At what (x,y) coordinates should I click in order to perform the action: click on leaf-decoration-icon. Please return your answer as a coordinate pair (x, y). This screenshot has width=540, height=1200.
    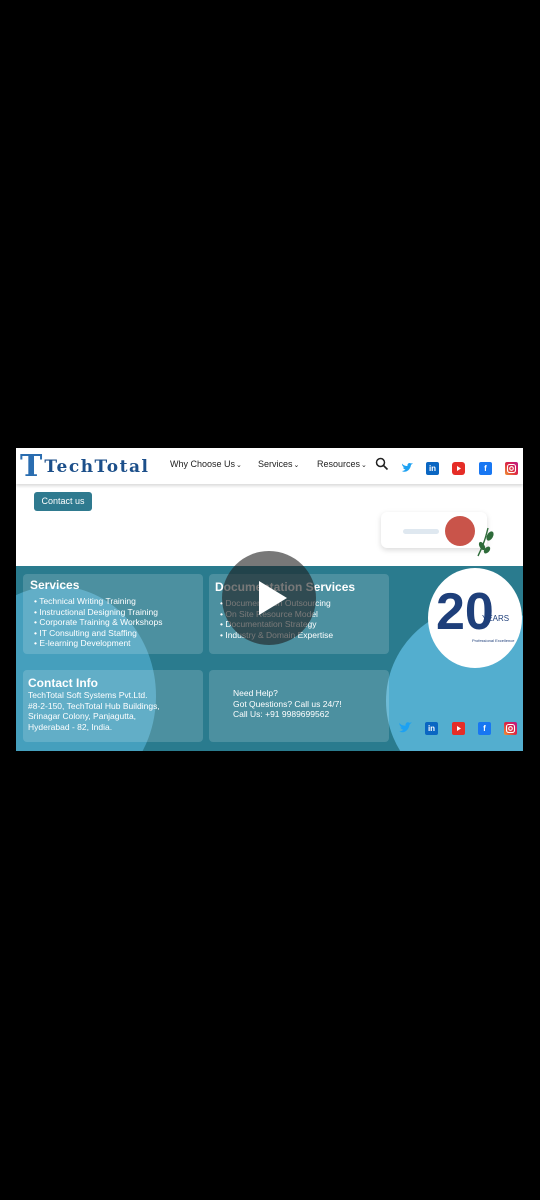
    Looking at the image, I should click on (485, 542).